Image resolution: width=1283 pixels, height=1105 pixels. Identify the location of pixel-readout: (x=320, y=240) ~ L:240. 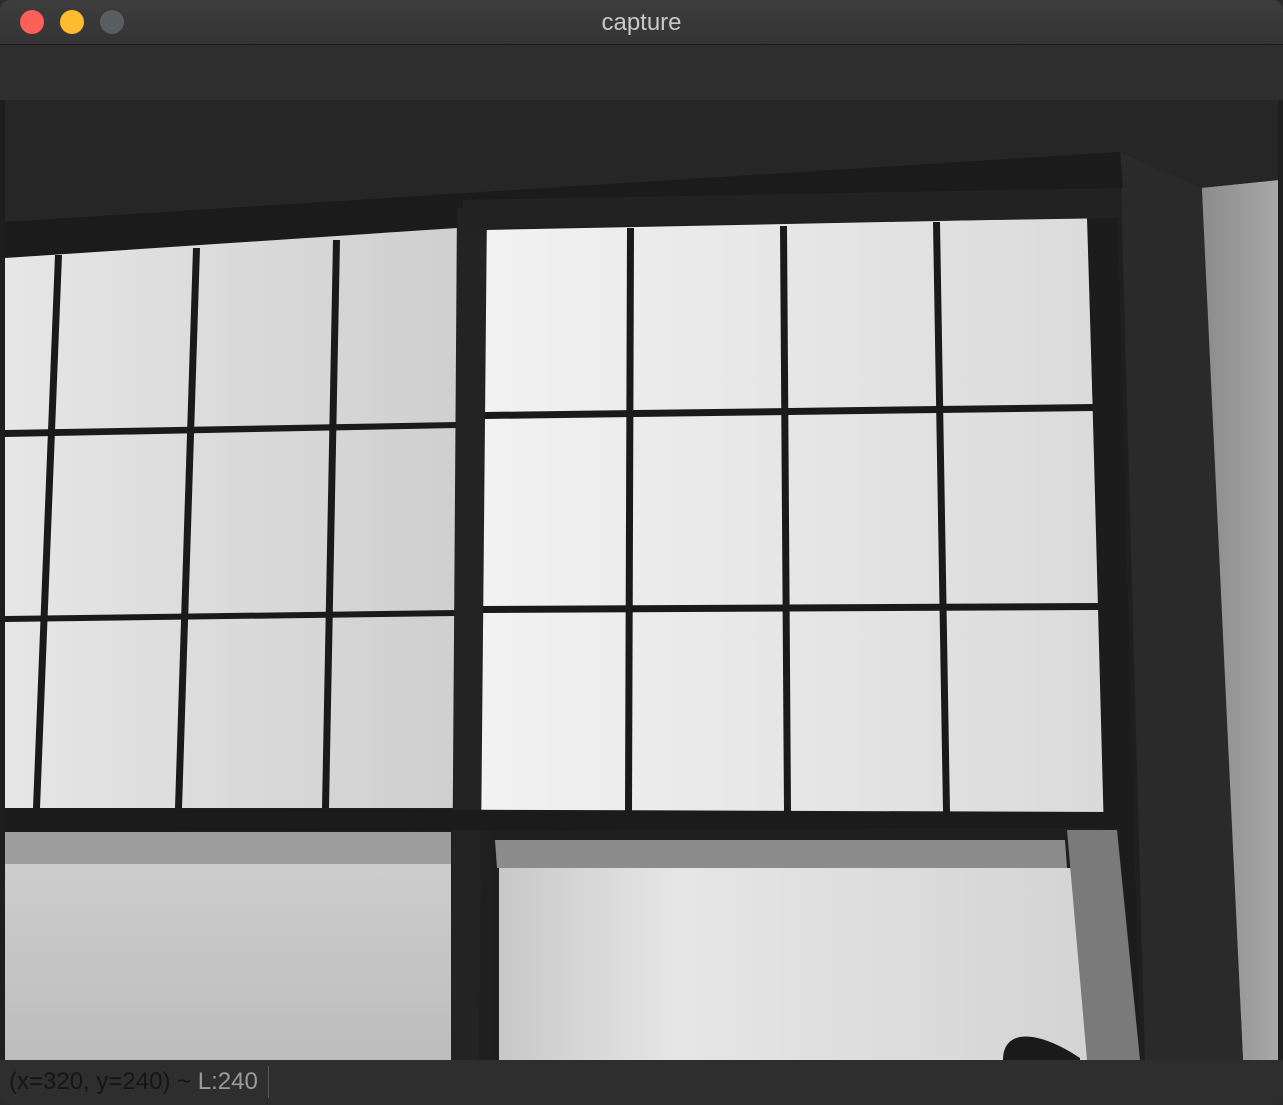
(137, 1082).